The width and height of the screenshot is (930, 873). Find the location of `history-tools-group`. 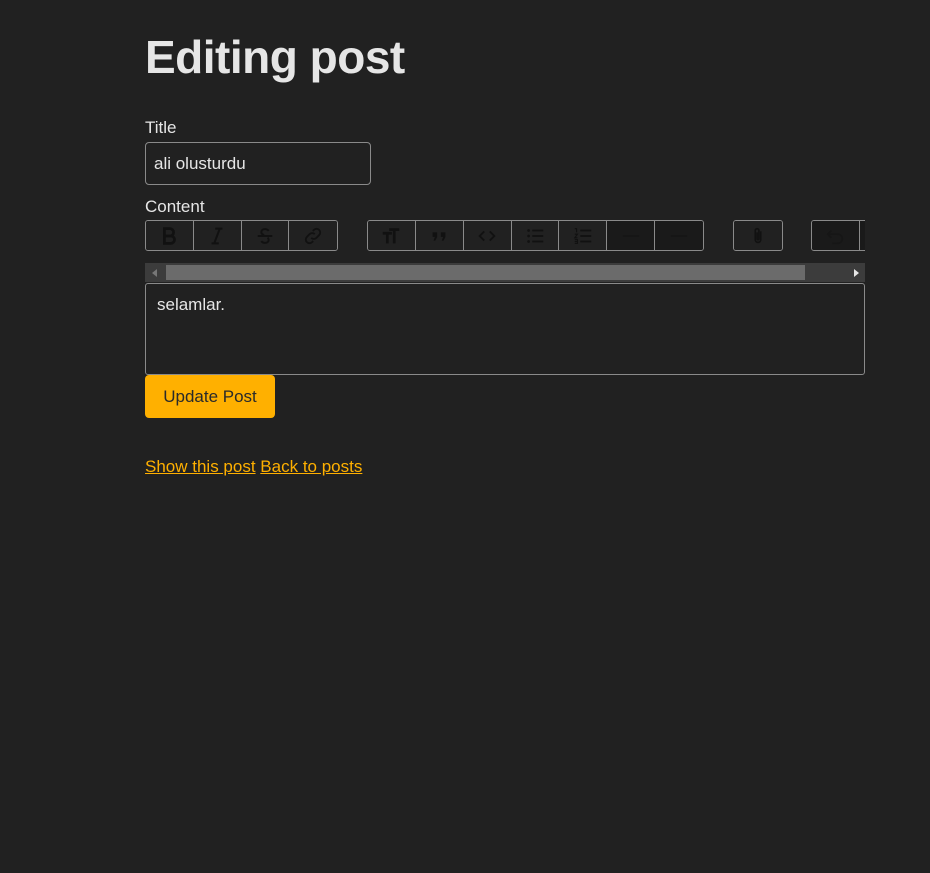

history-tools-group is located at coordinates (838, 235).